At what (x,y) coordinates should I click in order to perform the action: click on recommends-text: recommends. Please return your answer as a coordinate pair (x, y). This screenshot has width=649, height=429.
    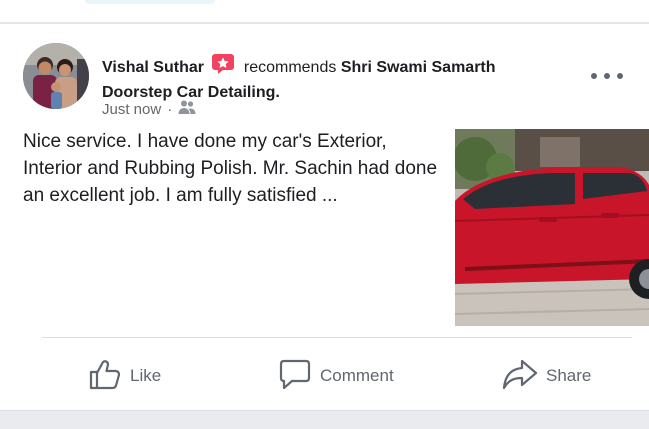
    Looking at the image, I should click on (290, 67).